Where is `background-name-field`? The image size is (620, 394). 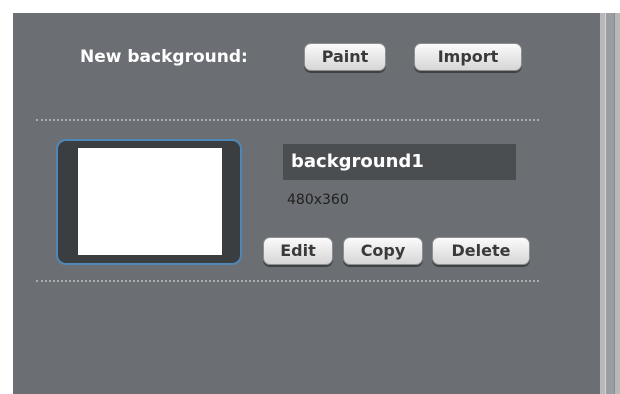 background-name-field is located at coordinates (399, 162).